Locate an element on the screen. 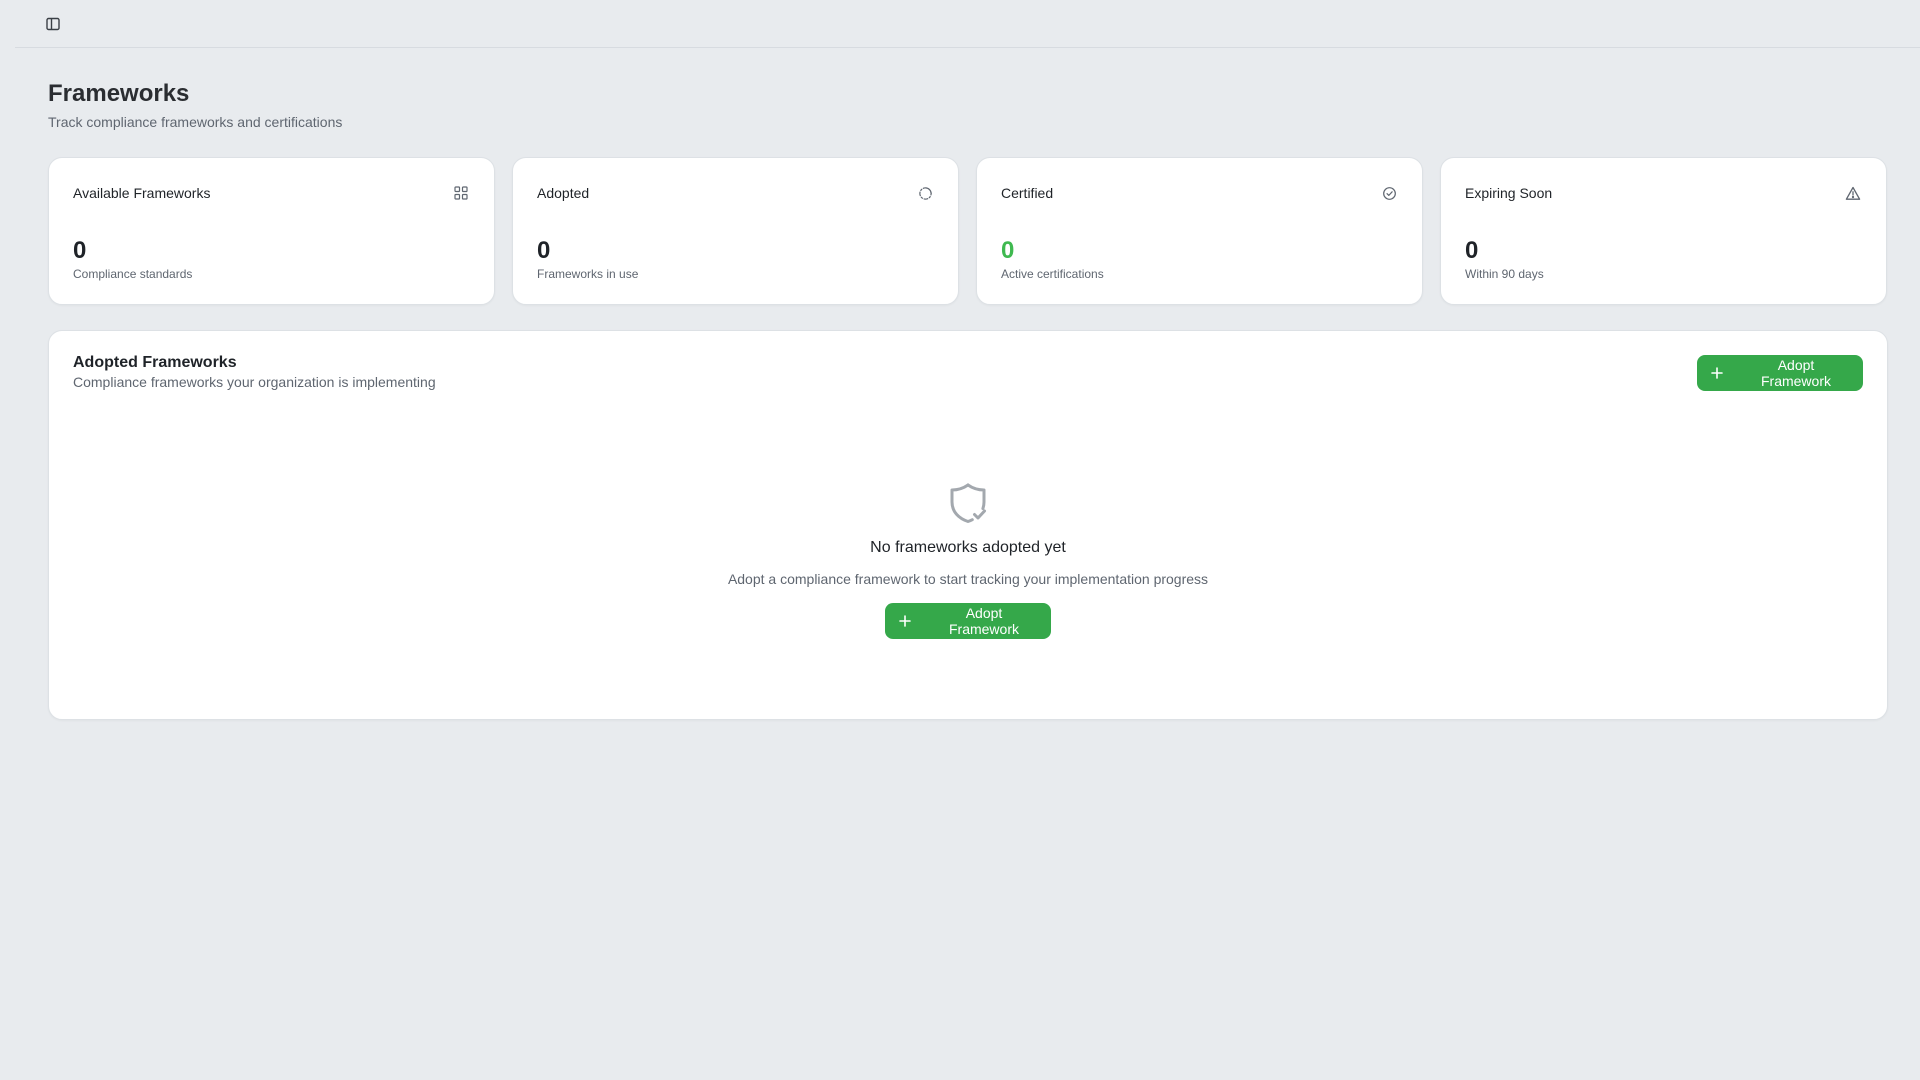 The image size is (1920, 1080). stat-label: Adopted is located at coordinates (563, 193).